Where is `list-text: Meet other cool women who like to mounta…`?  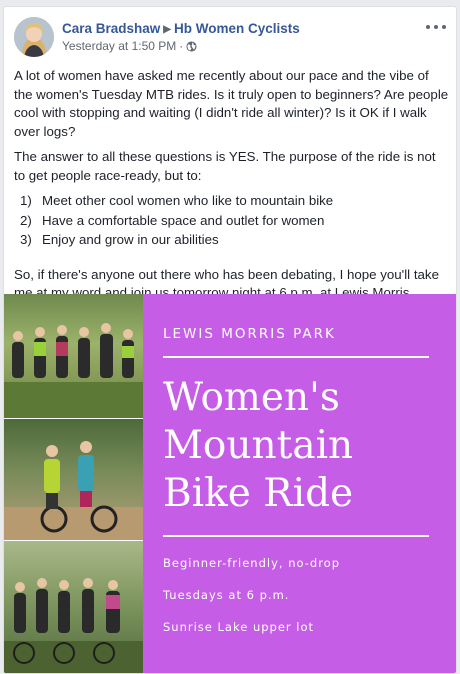
list-text: Meet other cool women who like to mounta… is located at coordinates (188, 200).